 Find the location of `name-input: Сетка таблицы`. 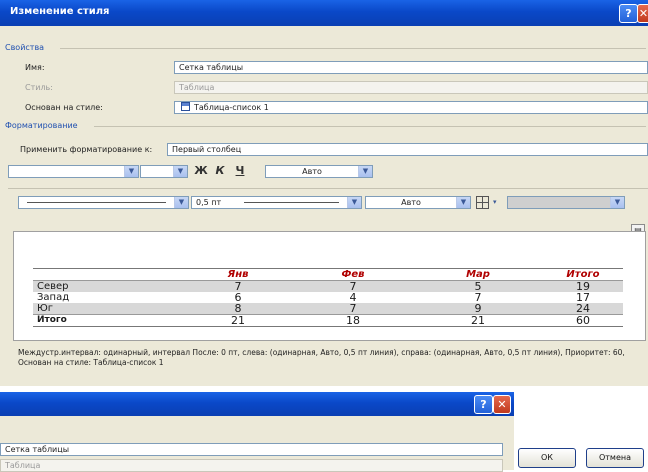

name-input: Сетка таблицы is located at coordinates (411, 67).